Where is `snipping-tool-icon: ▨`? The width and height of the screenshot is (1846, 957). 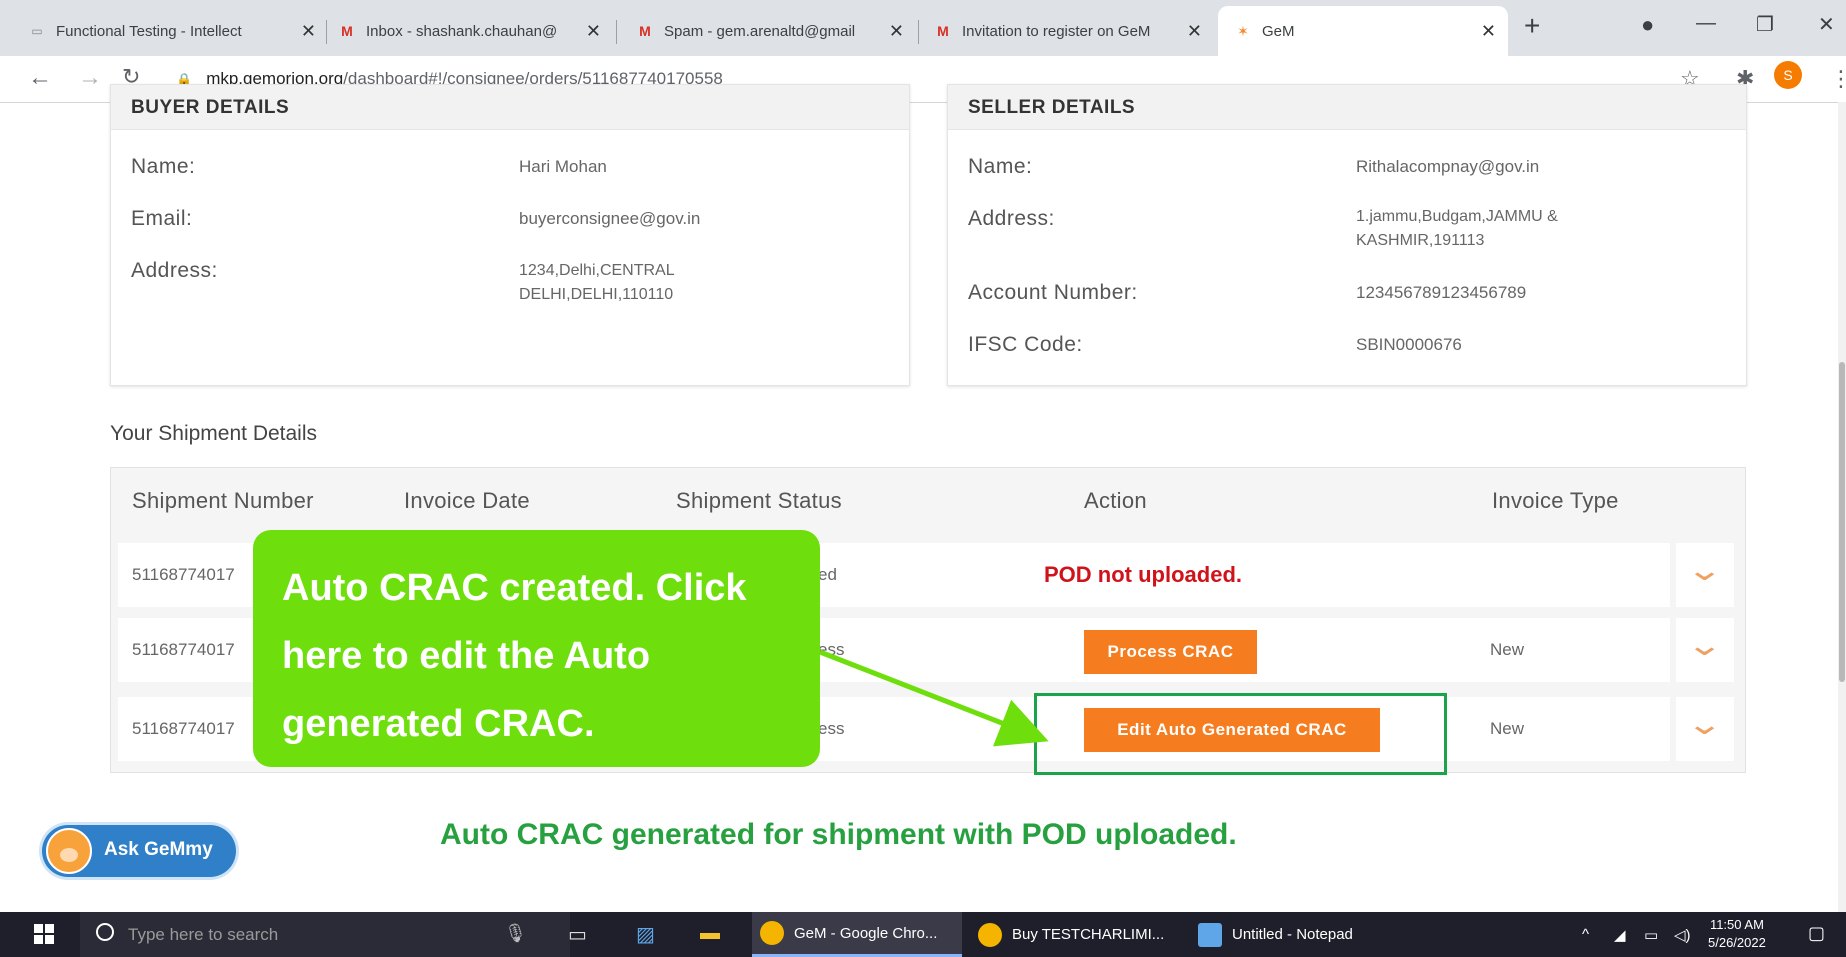
snipping-tool-icon: ▨ is located at coordinates (645, 934).